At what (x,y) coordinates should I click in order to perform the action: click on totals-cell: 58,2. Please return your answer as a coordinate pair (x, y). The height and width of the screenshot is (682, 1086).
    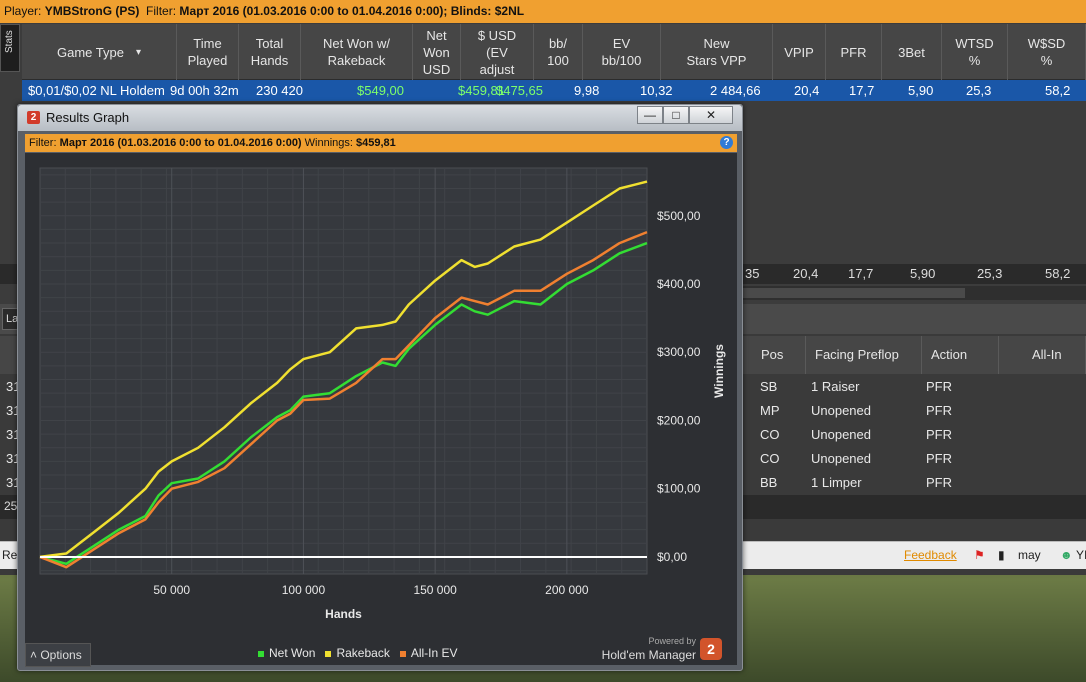
    Looking at the image, I should click on (1058, 273).